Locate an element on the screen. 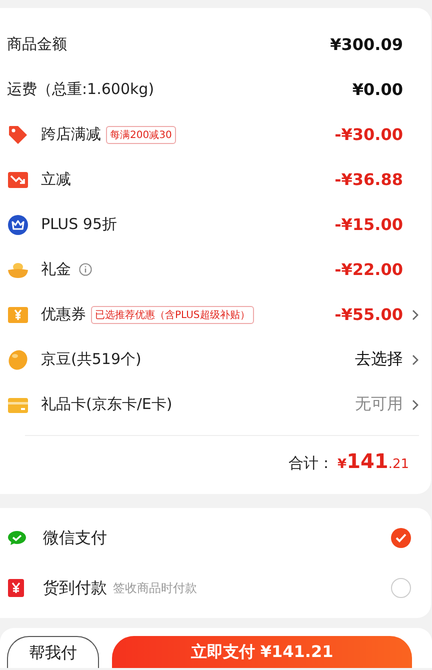  row-label: 运费（总重:1.600kg) is located at coordinates (80, 89).